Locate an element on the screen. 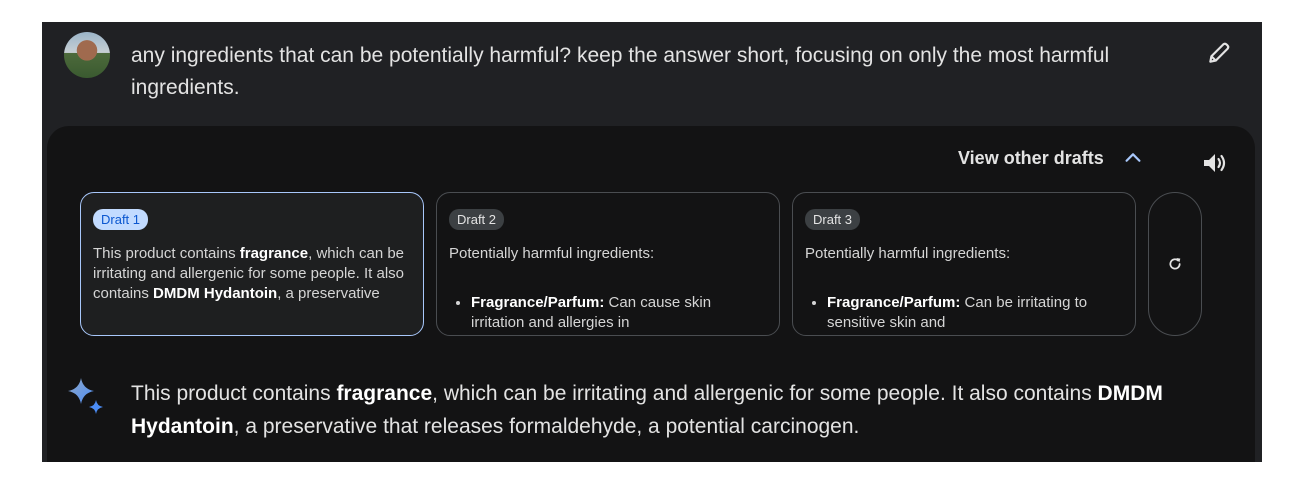 This screenshot has width=1304, height=481. user-avatar is located at coordinates (87, 55).